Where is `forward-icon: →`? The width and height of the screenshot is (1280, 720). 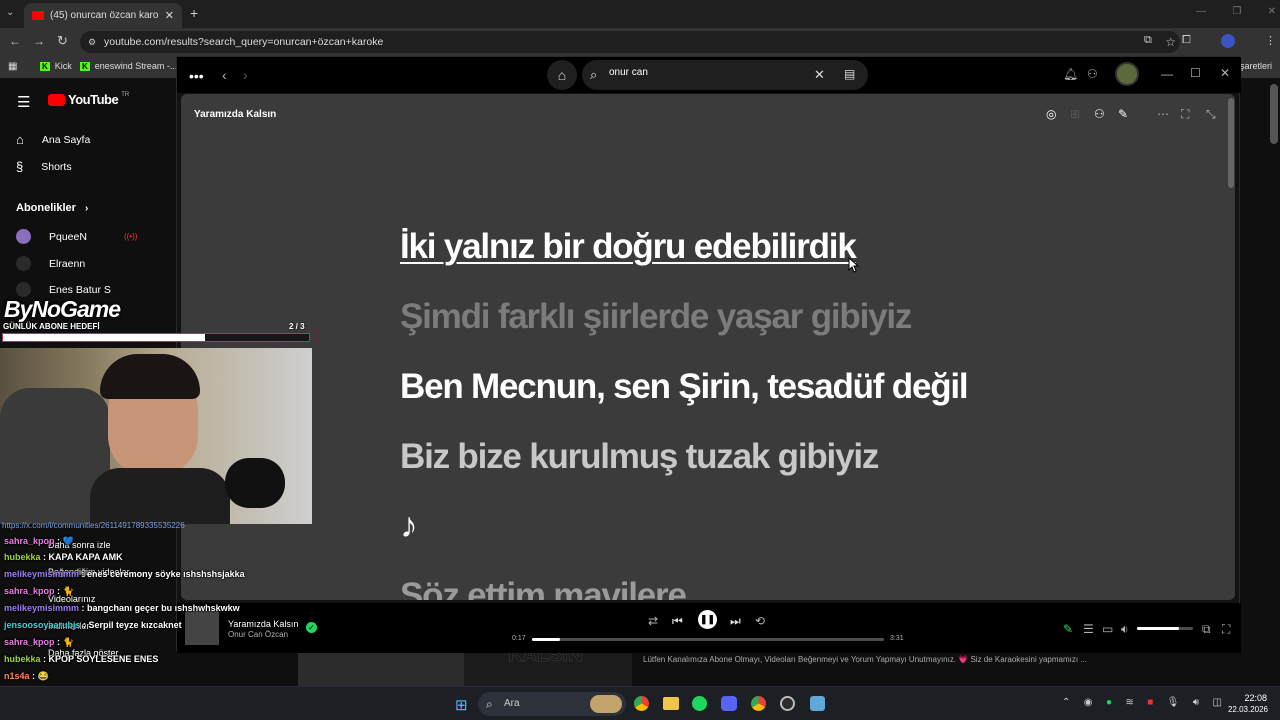
forward-icon: → is located at coordinates (39, 41).